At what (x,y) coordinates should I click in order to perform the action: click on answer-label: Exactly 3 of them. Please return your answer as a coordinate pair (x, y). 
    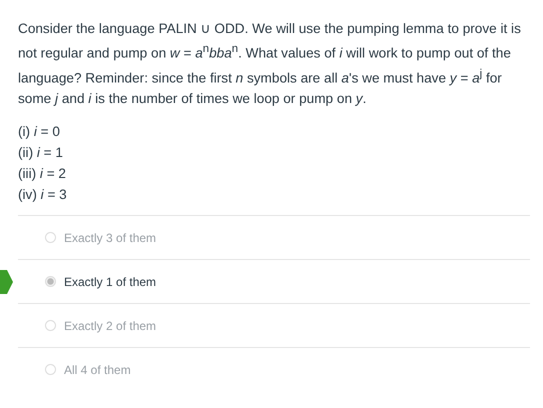
    Looking at the image, I should click on (110, 237).